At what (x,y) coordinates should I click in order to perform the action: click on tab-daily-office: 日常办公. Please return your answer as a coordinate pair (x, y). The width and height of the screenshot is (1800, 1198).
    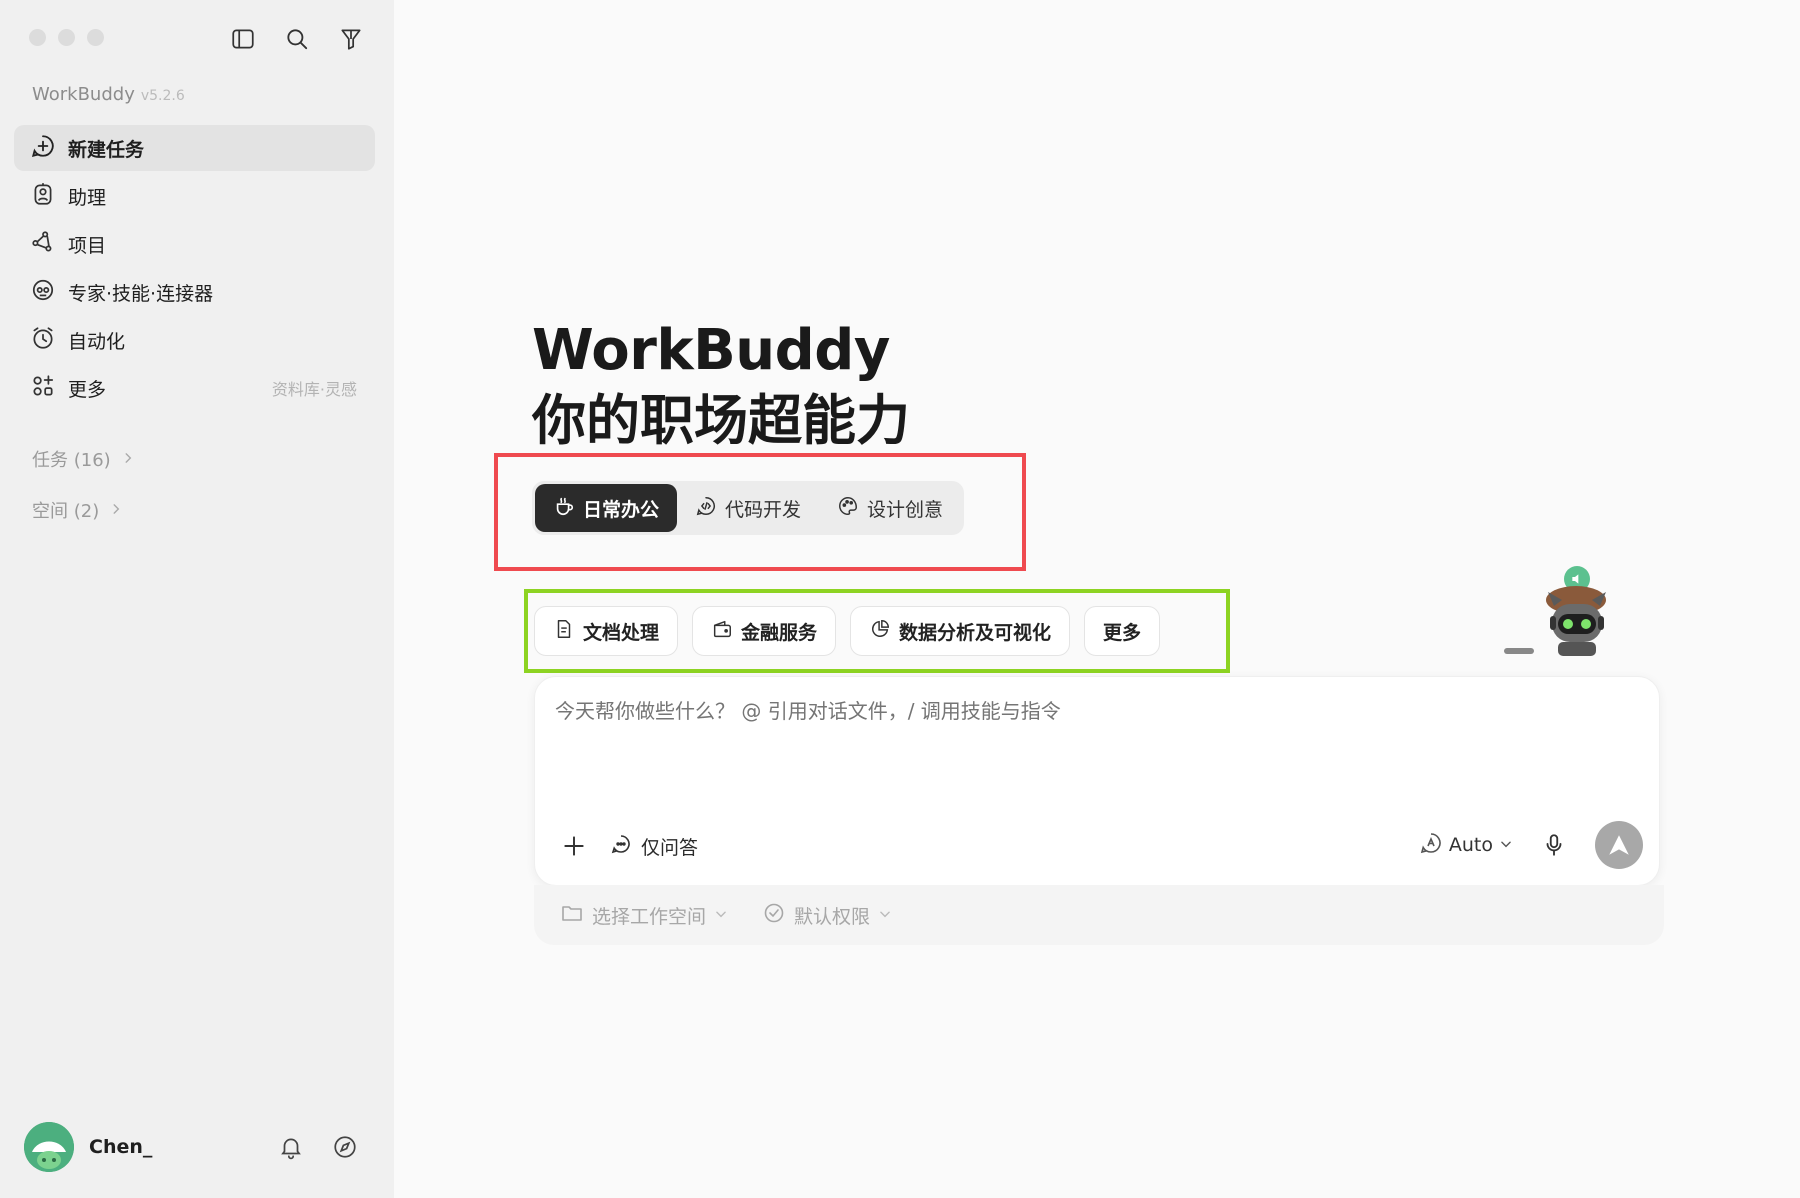
    Looking at the image, I should click on (606, 508).